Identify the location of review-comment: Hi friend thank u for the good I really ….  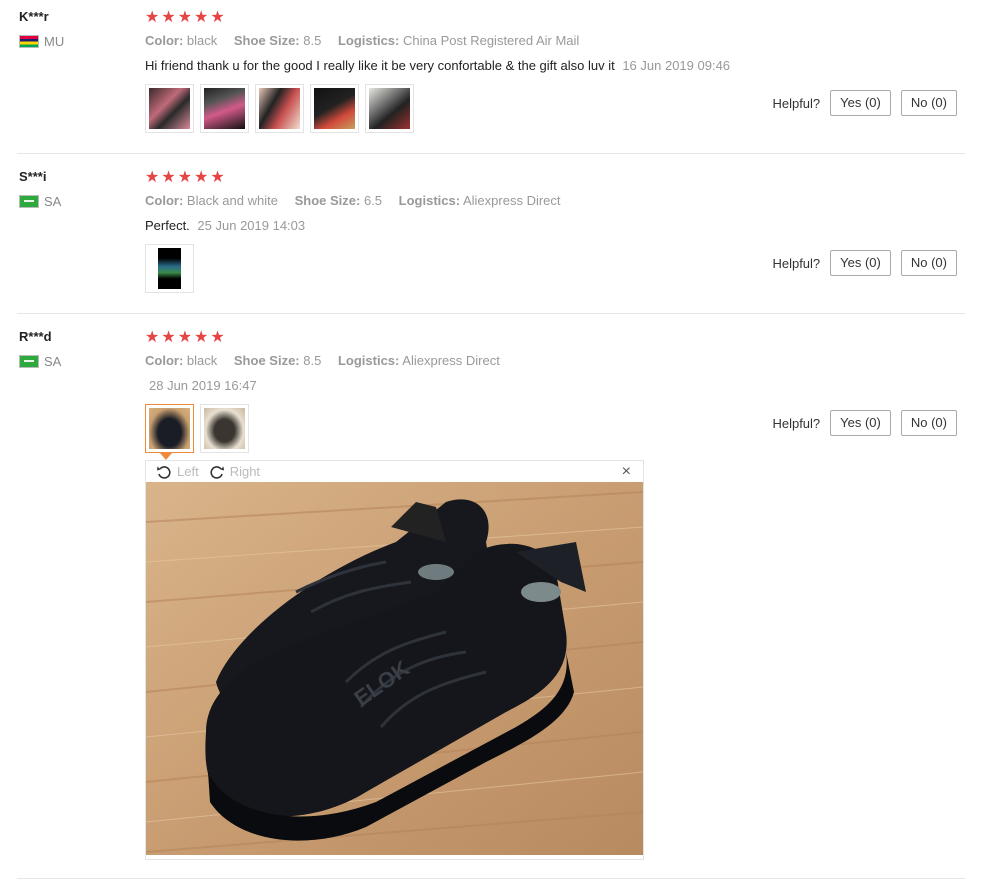
(437, 65).